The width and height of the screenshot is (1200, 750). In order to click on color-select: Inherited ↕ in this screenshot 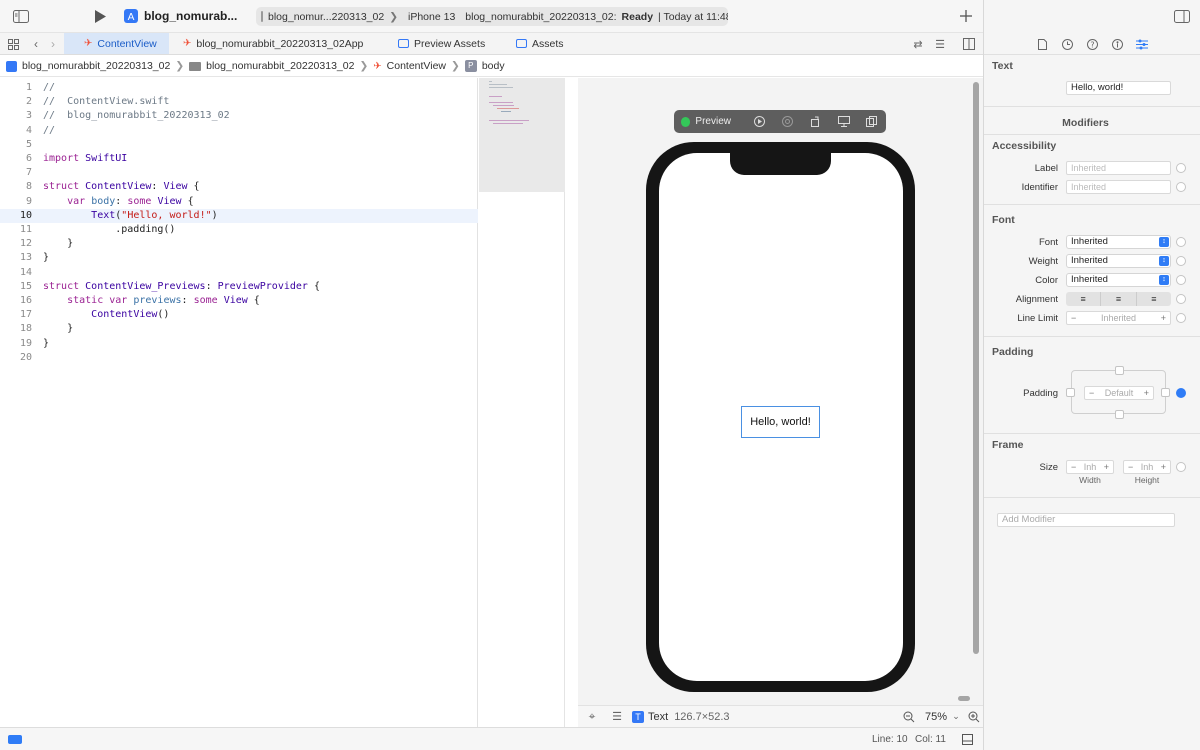, I will do `click(1118, 280)`.